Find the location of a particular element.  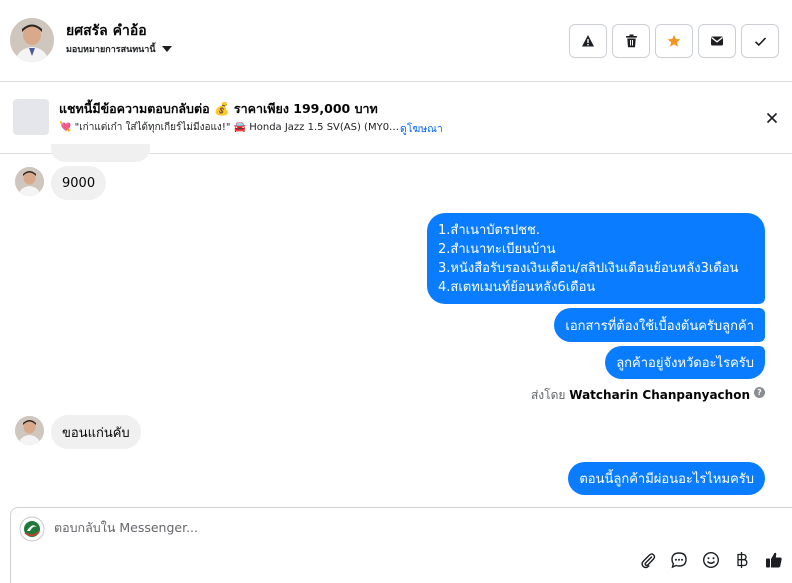

trash-icon is located at coordinates (631, 41).